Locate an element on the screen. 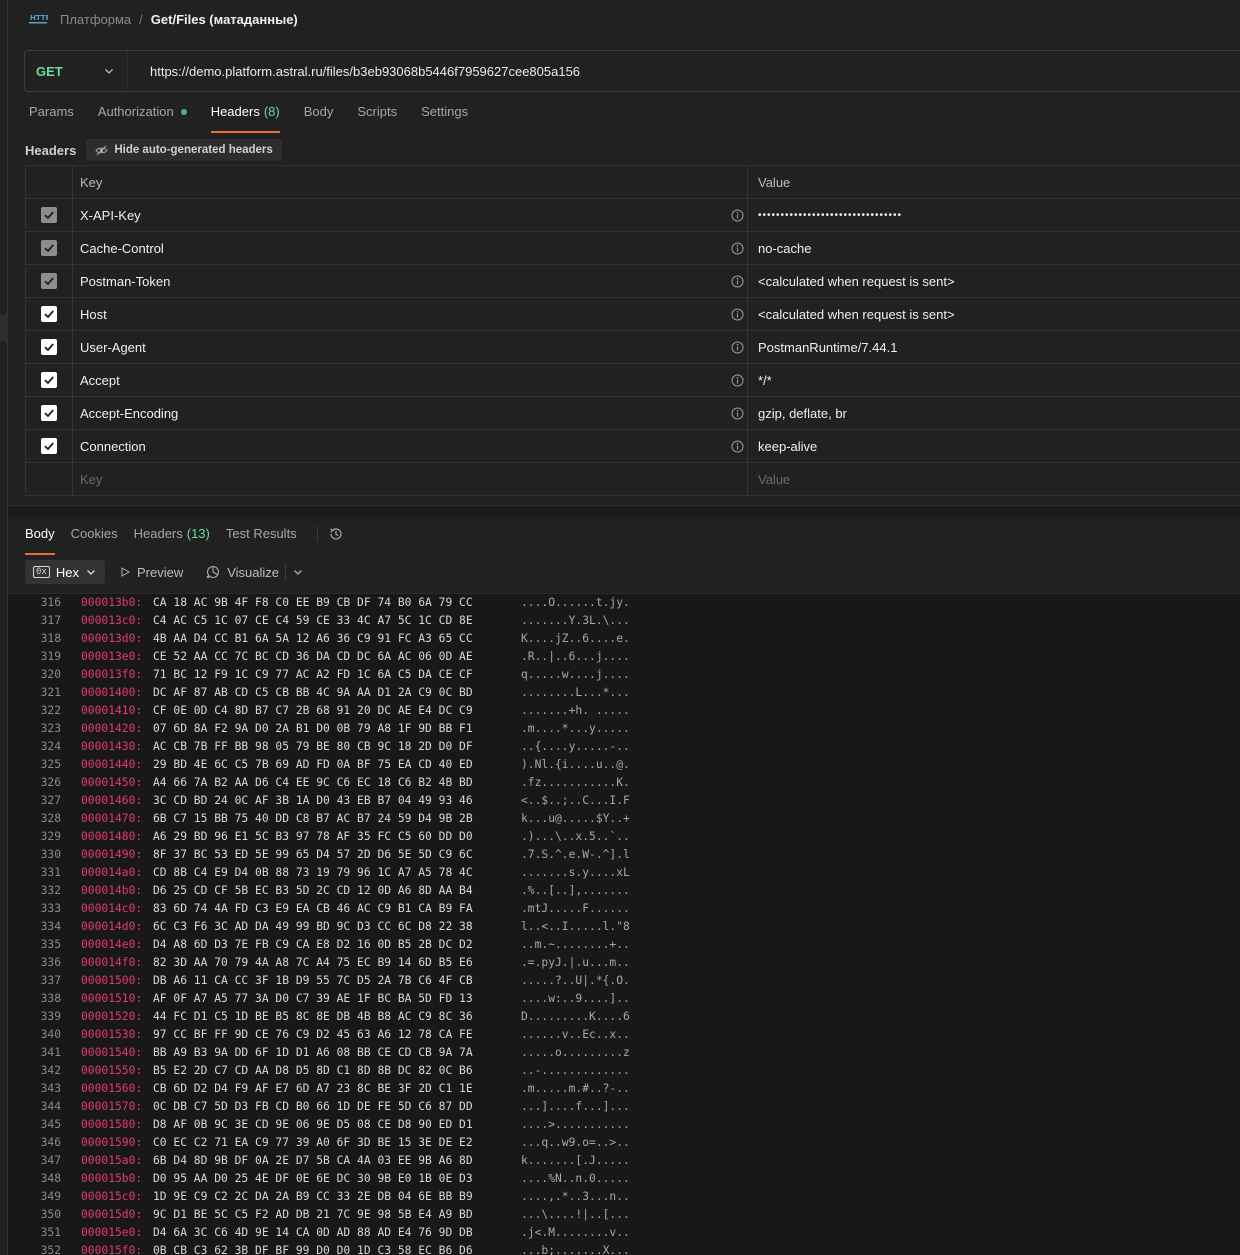 The height and width of the screenshot is (1255, 1240). tab-cookies: Cookies is located at coordinates (94, 540).